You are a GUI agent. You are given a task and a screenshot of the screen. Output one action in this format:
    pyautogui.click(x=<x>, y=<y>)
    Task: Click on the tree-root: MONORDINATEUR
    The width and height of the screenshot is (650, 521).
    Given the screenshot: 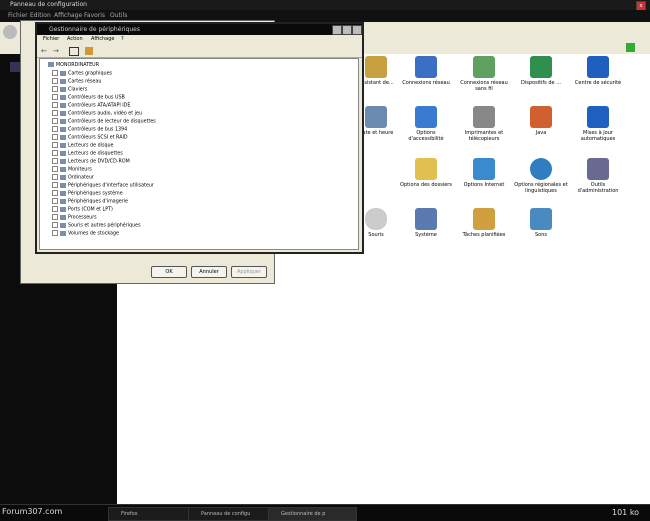 What is the action you would take?
    pyautogui.click(x=73, y=65)
    